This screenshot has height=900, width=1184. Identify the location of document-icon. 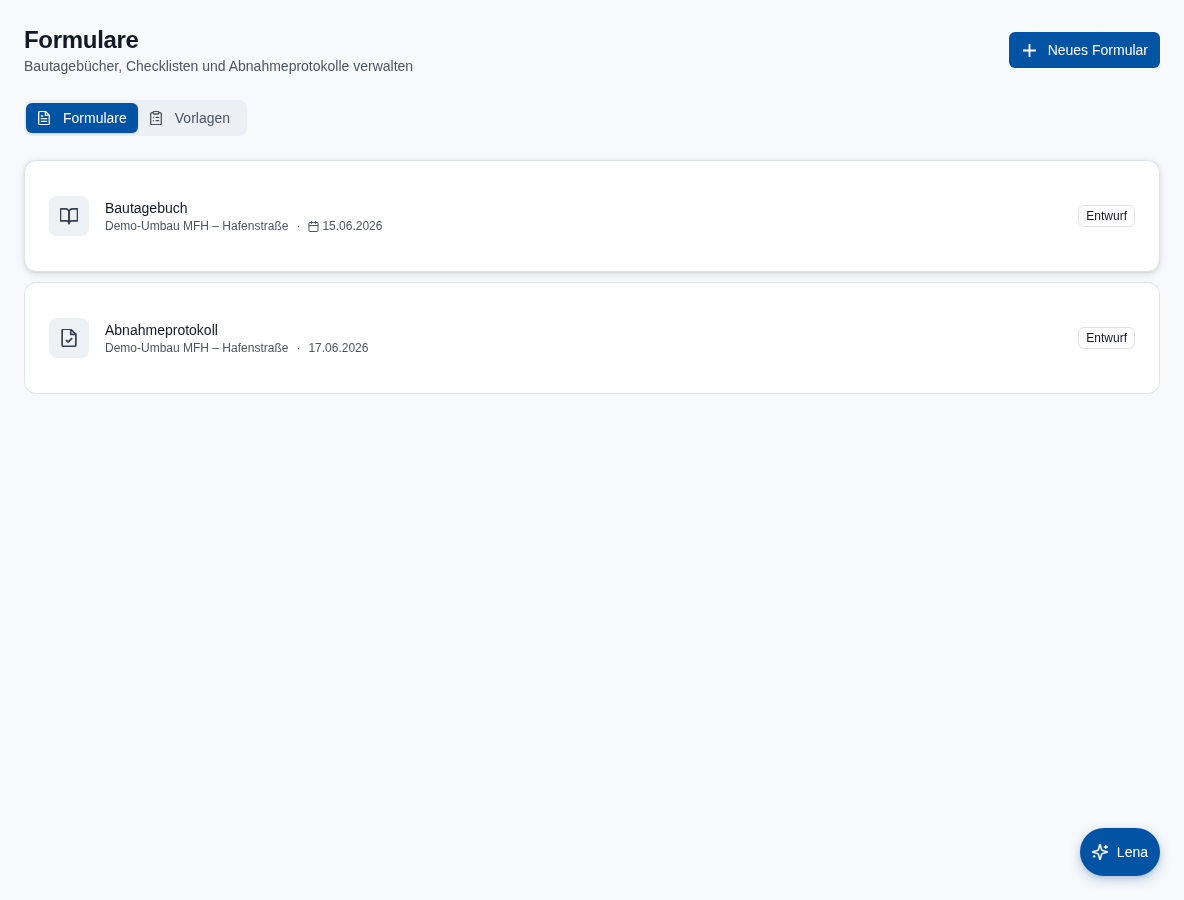
(44, 118).